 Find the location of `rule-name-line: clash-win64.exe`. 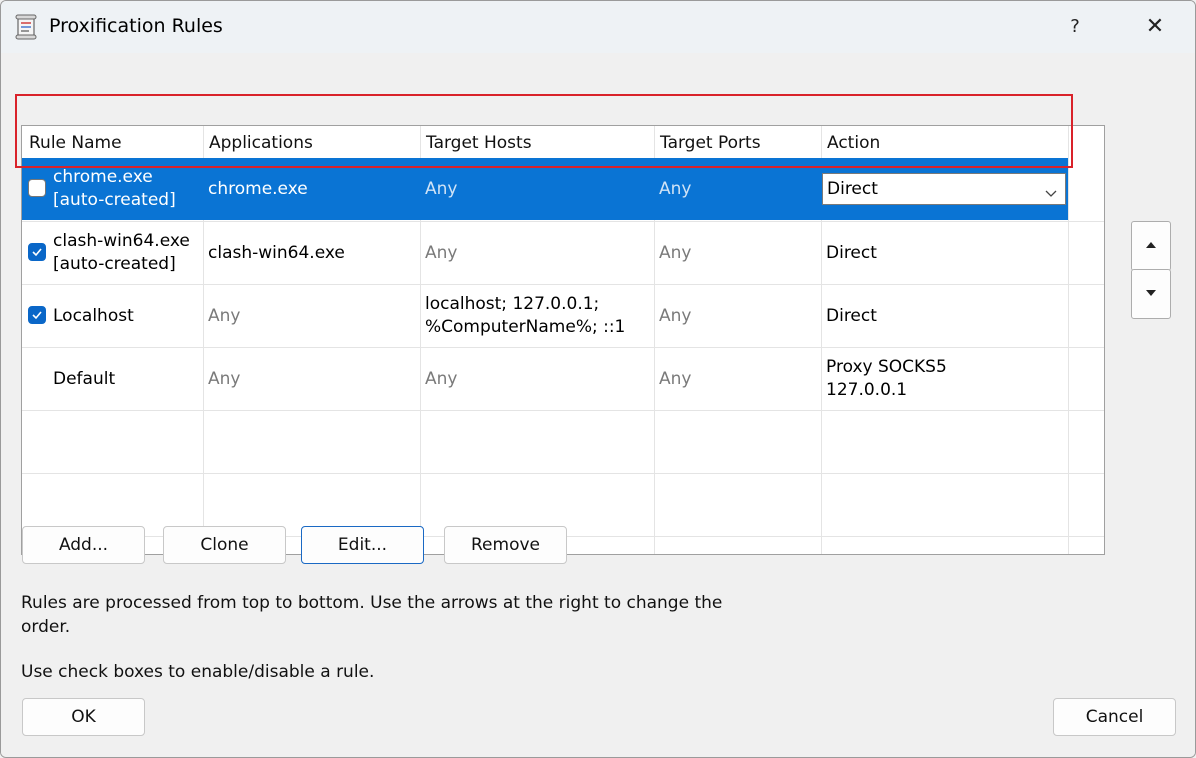

rule-name-line: clash-win64.exe is located at coordinates (121, 241).